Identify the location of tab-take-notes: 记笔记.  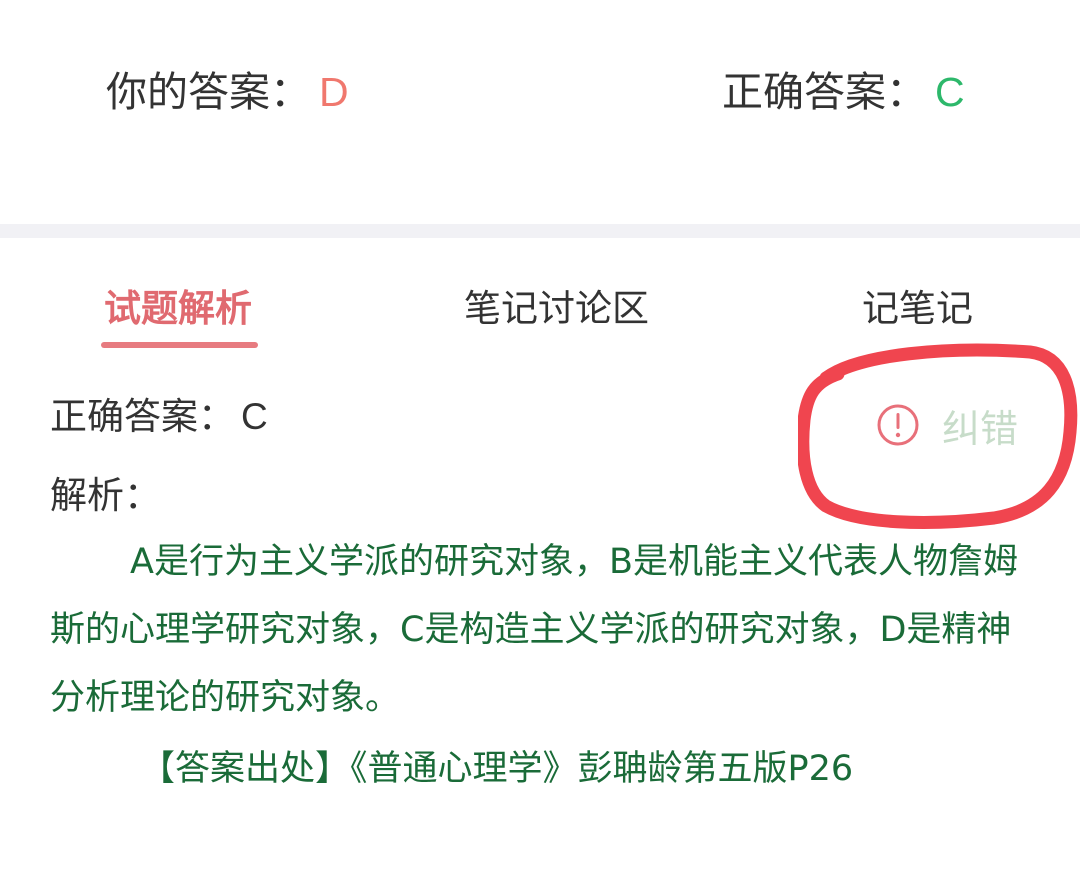
(917, 305).